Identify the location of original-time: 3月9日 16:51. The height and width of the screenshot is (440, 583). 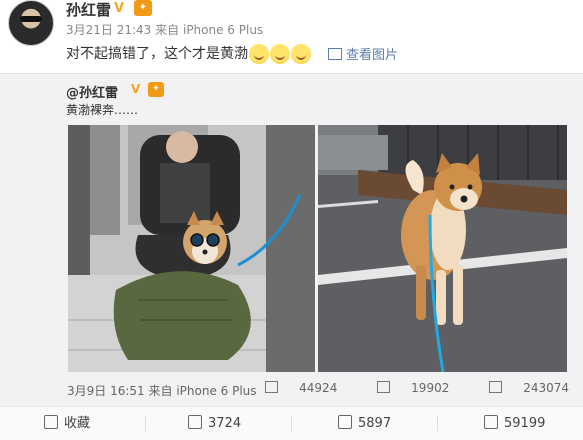
(106, 391).